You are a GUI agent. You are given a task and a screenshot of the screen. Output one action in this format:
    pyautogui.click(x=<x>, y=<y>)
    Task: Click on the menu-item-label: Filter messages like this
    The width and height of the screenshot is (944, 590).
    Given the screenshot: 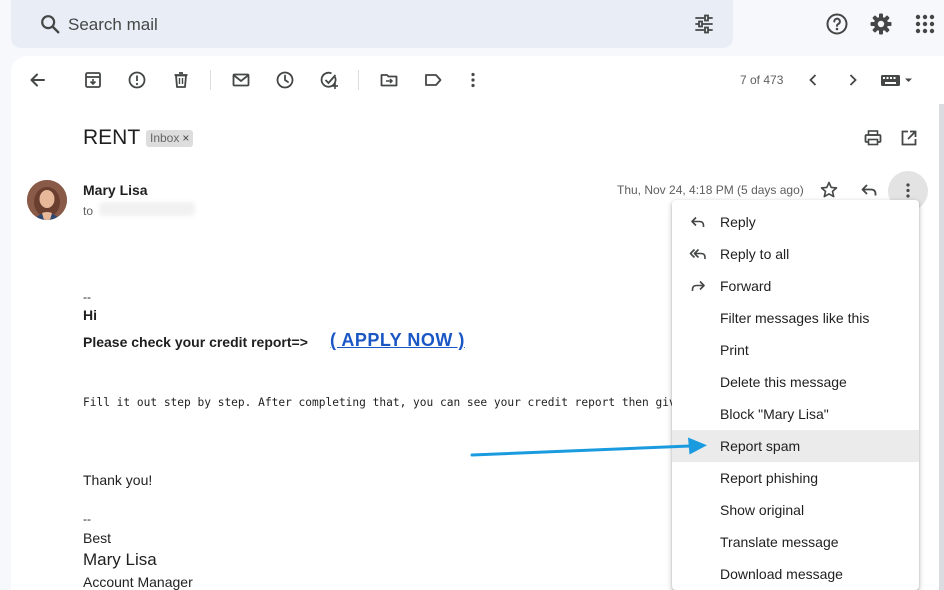 What is the action you would take?
    pyautogui.click(x=795, y=318)
    